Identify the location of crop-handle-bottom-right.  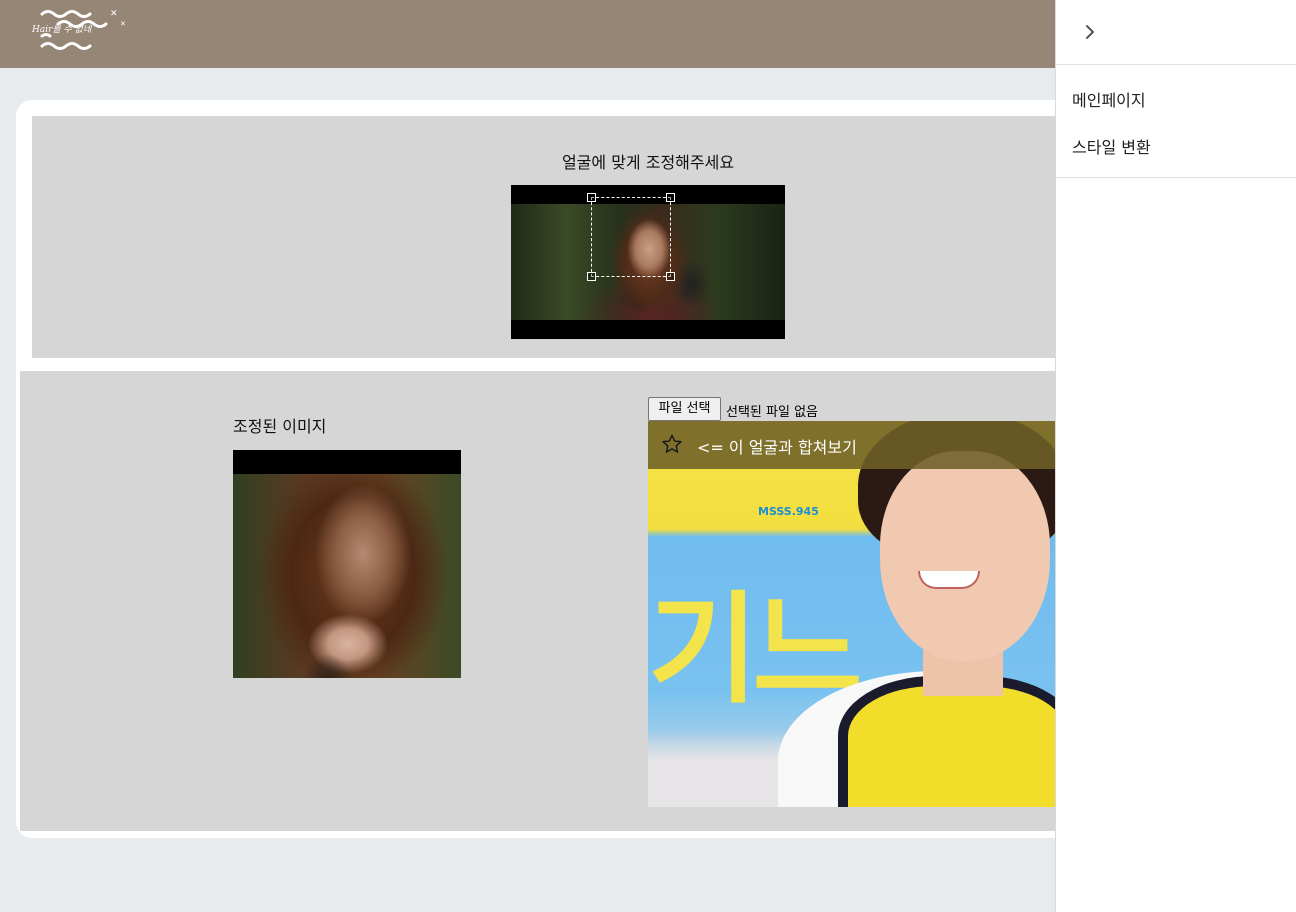
(670, 276).